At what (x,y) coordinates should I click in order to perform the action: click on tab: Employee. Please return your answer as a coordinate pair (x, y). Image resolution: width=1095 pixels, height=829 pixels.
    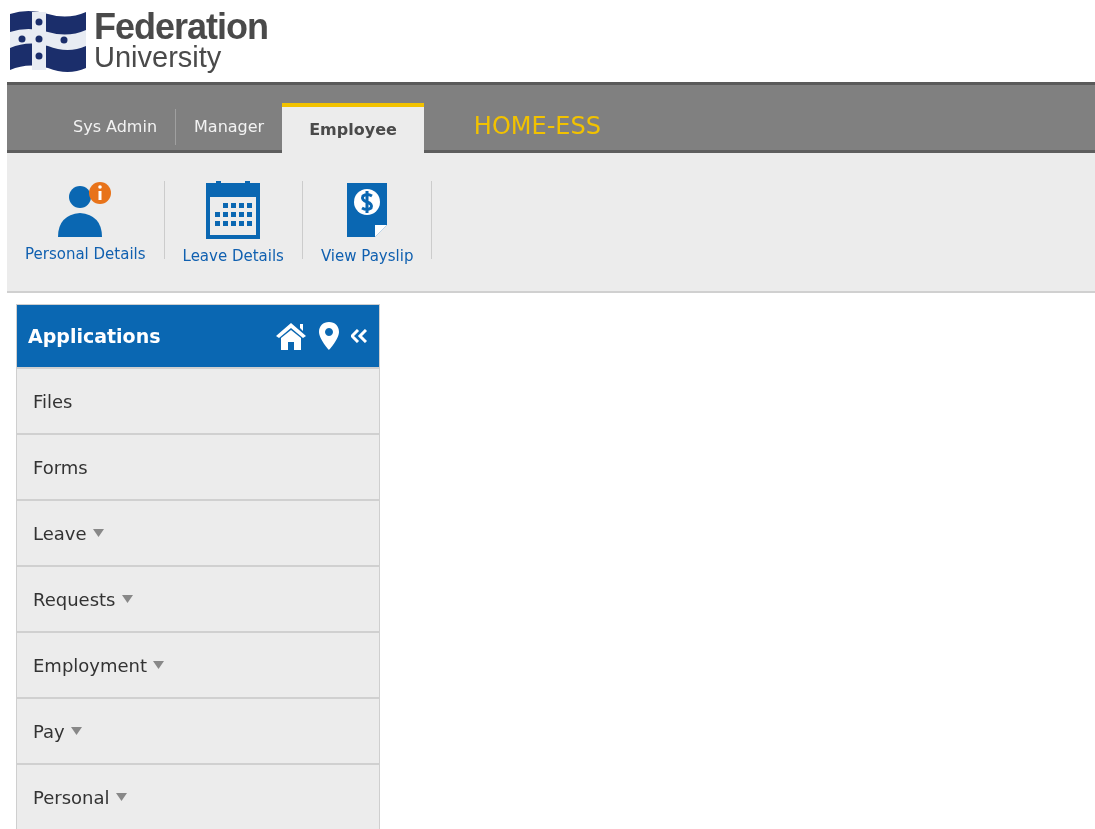
    Looking at the image, I should click on (353, 127).